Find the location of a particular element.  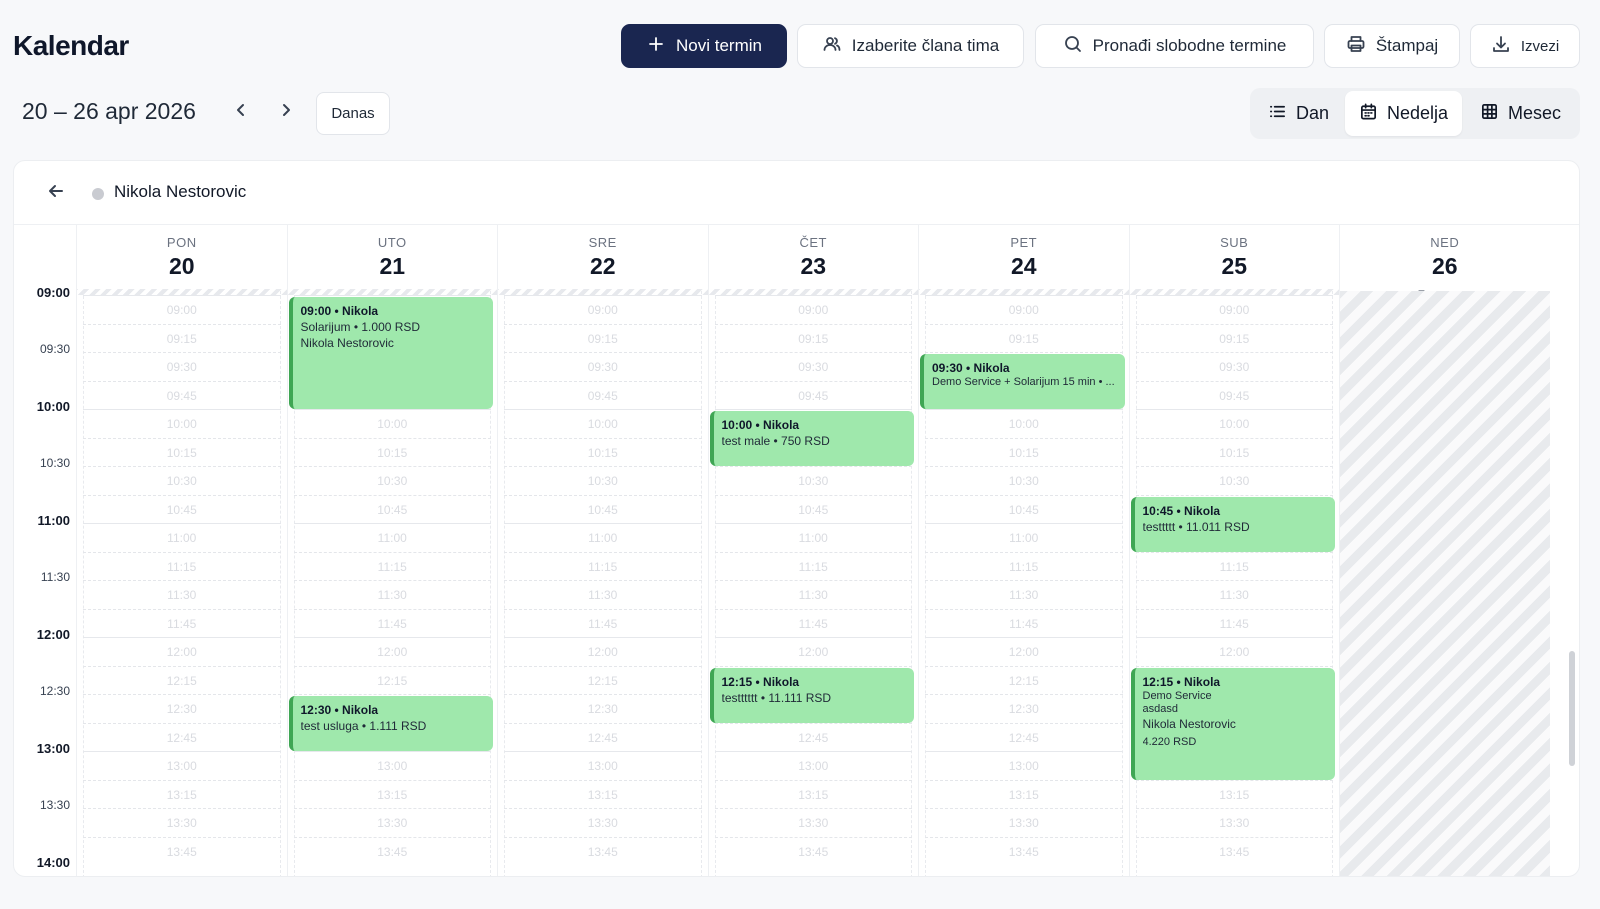

day-header-25: SUB 25 is located at coordinates (1234, 258).